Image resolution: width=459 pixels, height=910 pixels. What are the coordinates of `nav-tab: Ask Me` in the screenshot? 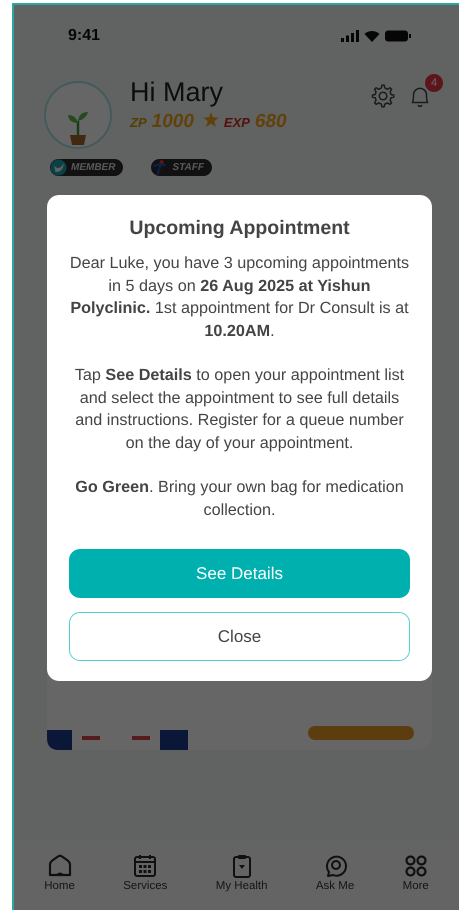 It's located at (335, 875).